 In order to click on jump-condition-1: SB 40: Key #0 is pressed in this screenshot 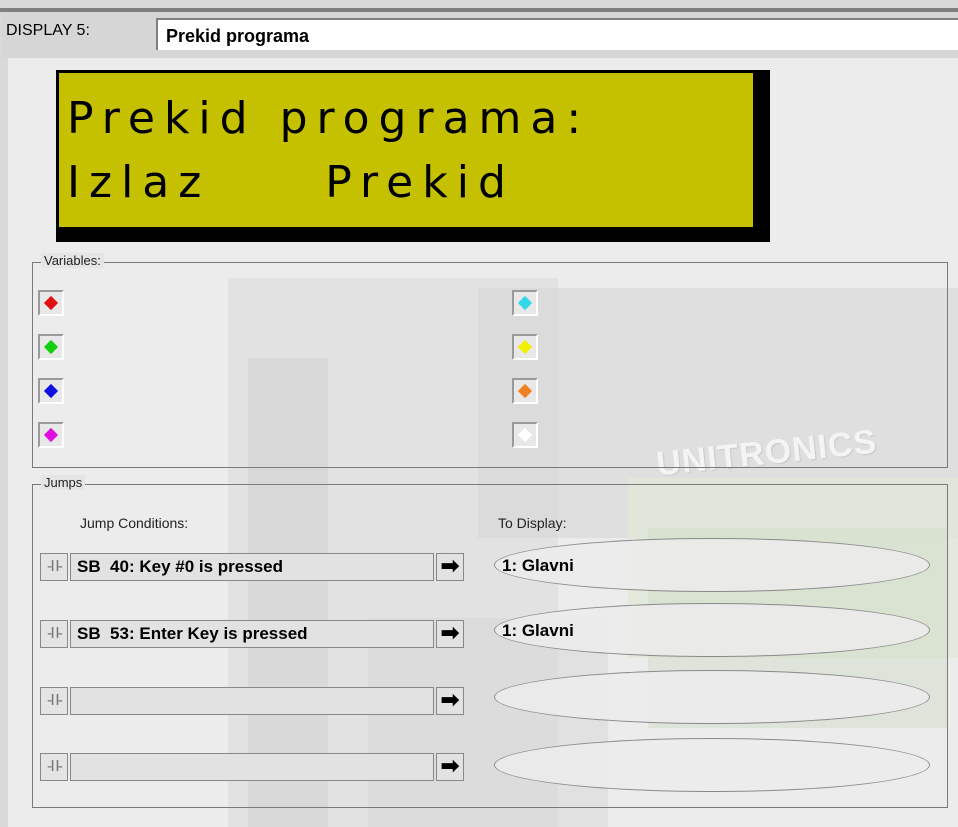, I will do `click(252, 567)`.